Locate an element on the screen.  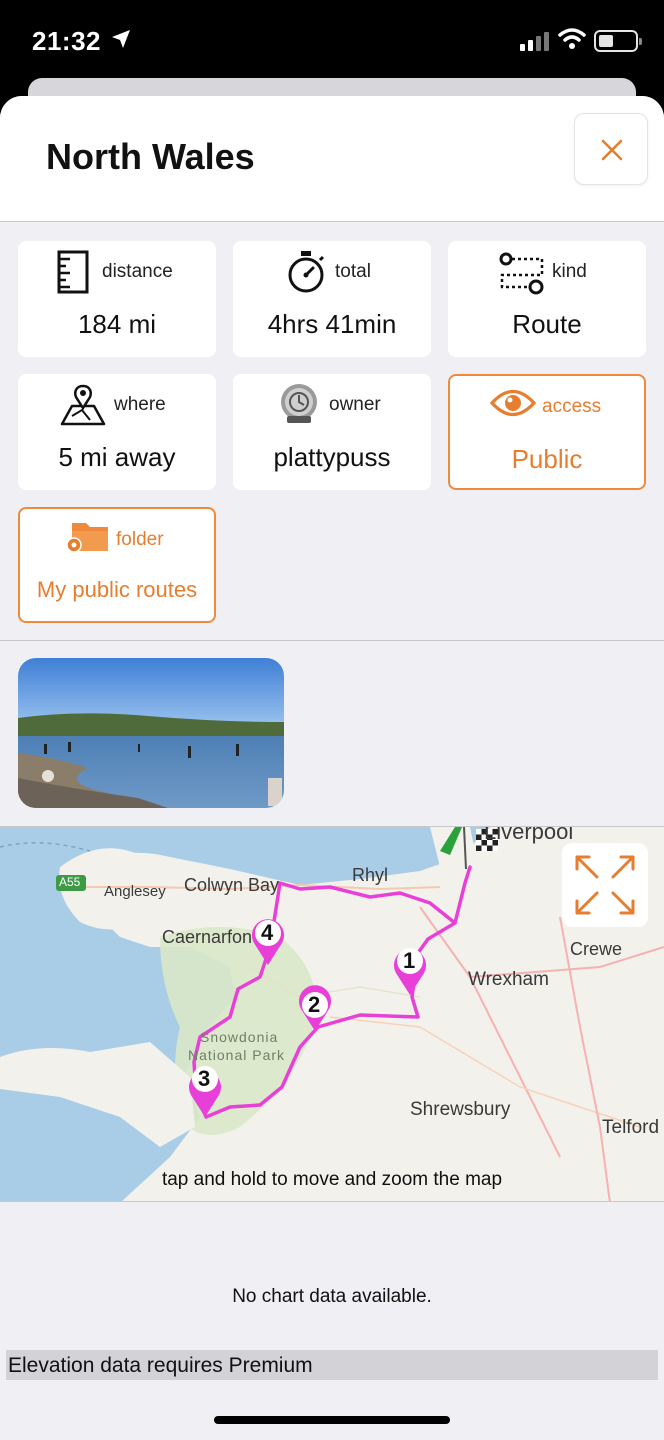
waypoint-number-3: 3 is located at coordinates (204, 1078).